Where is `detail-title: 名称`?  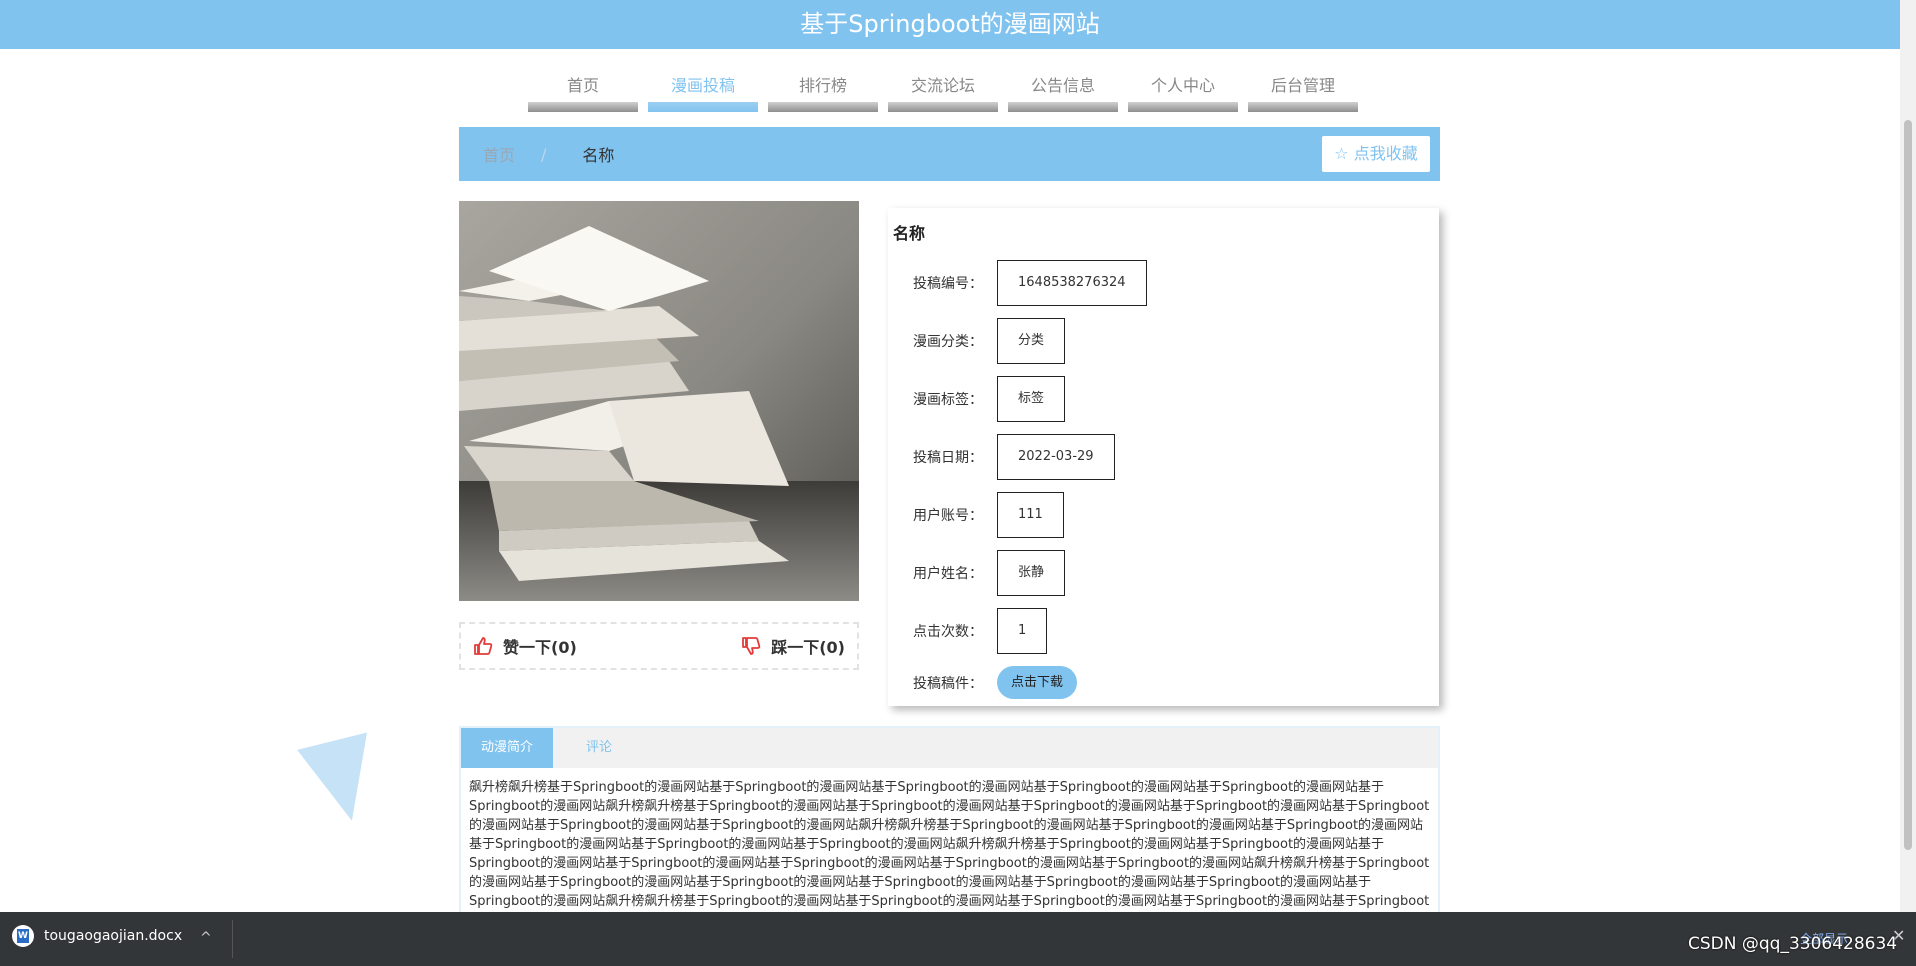 detail-title: 名称 is located at coordinates (909, 233).